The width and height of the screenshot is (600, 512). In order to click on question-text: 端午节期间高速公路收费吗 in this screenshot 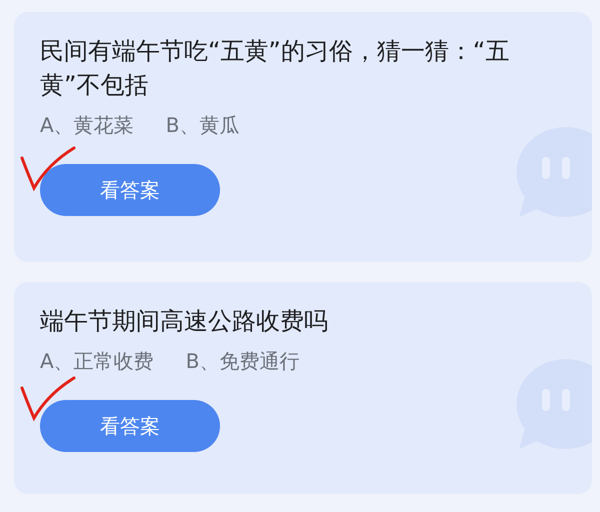, I will do `click(184, 321)`.